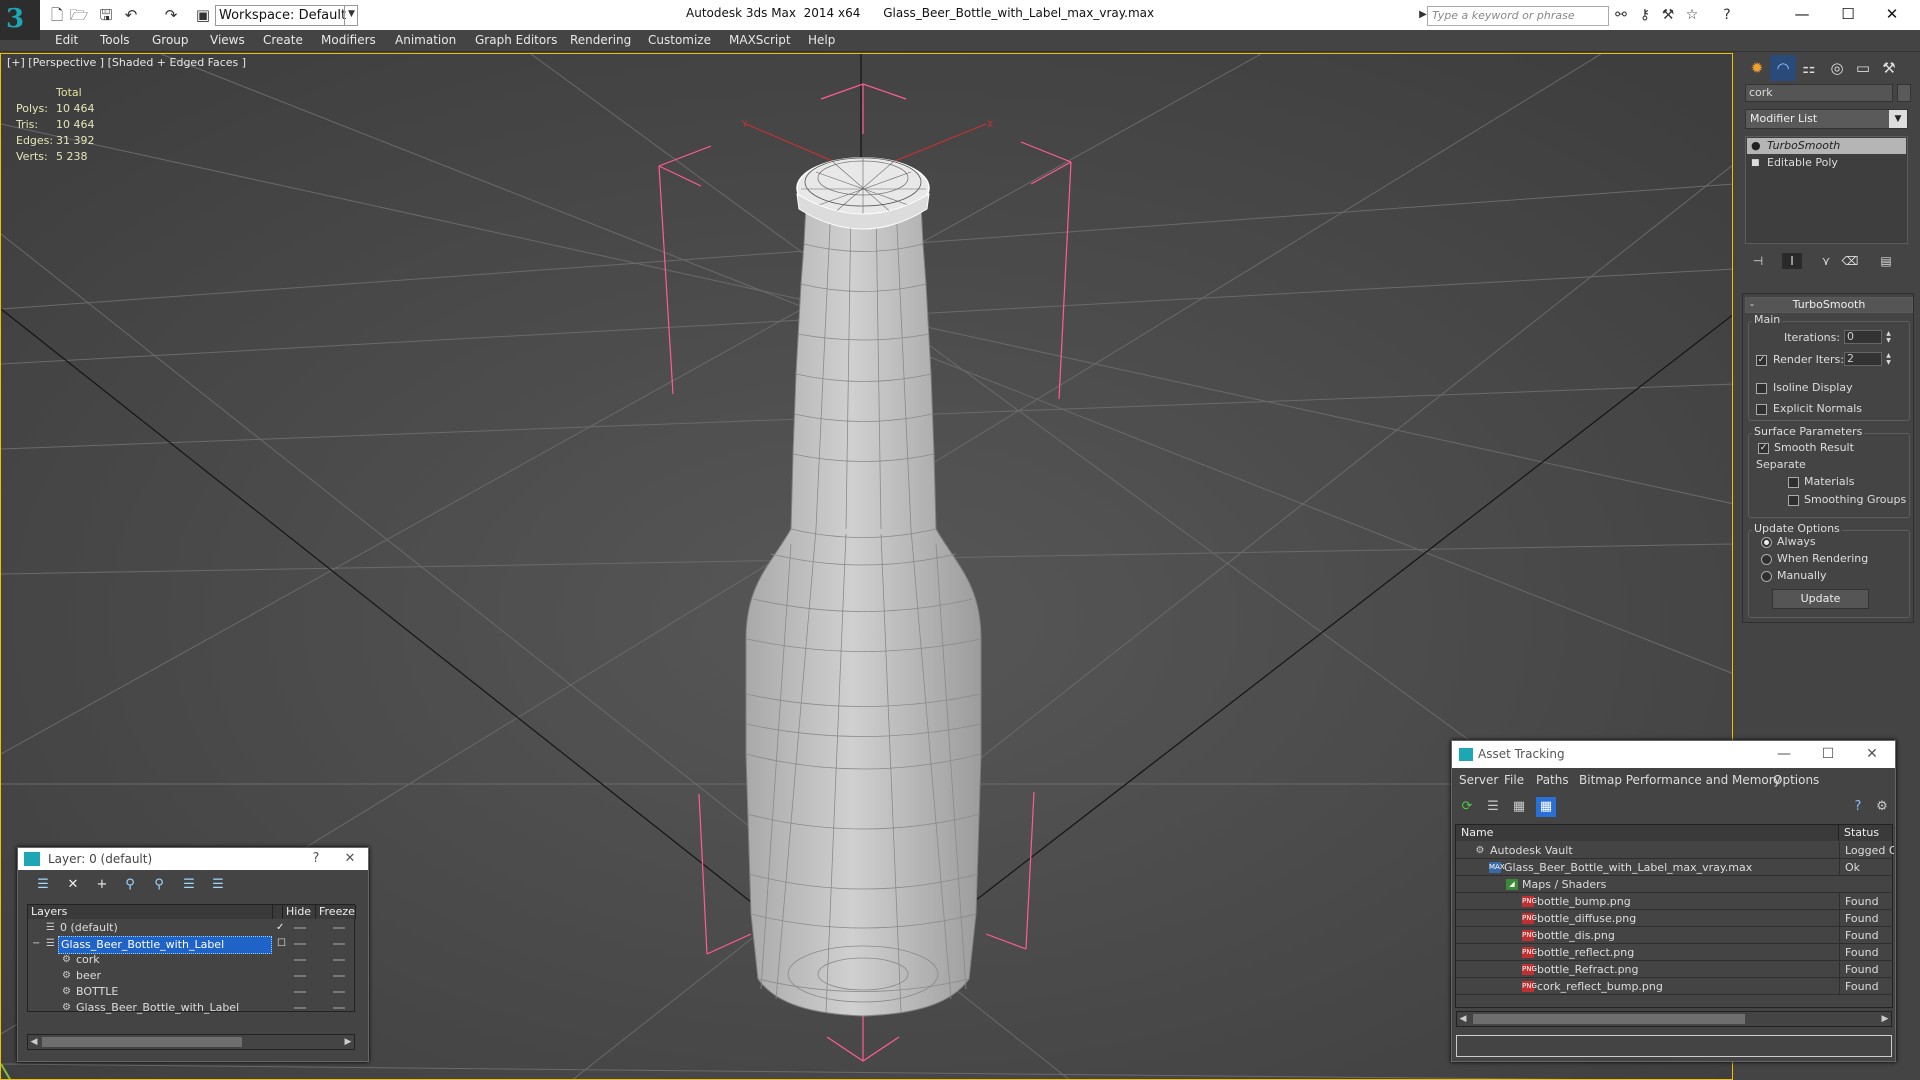 The image size is (1920, 1080). Describe the element at coordinates (1866, 833) in the screenshot. I see `status-column-header: Status` at that location.